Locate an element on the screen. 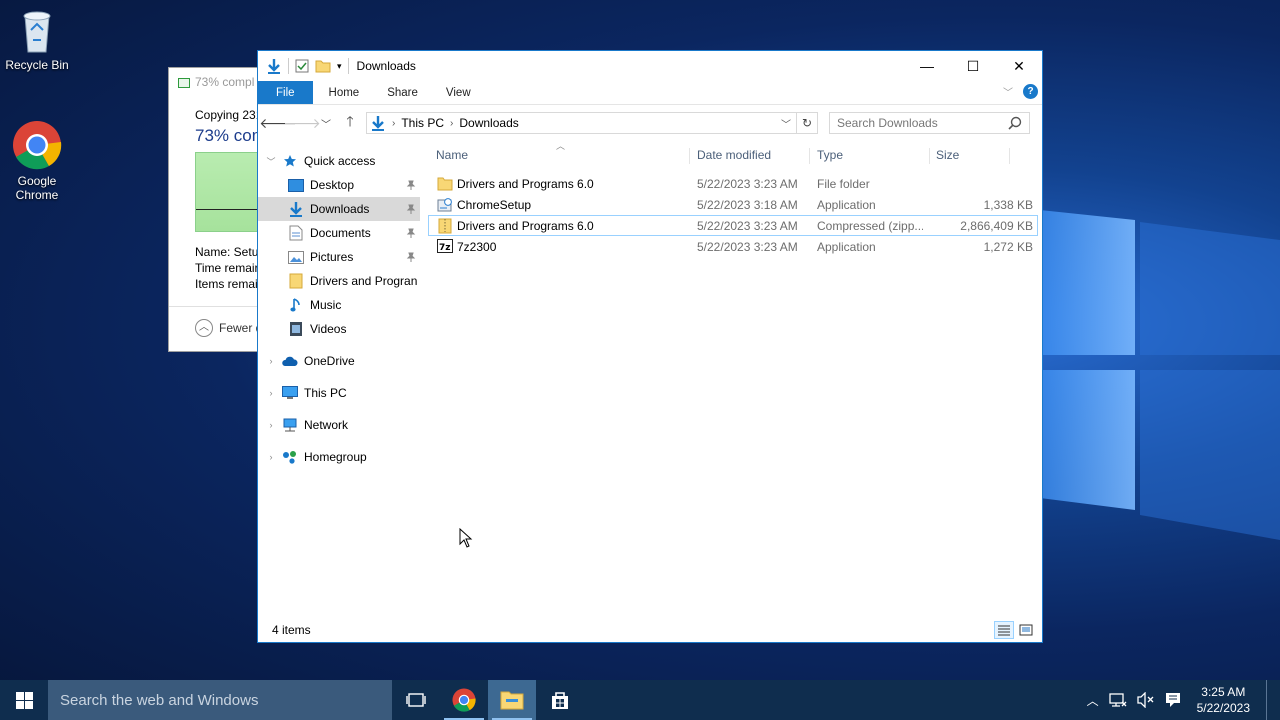 Image resolution: width=1280 pixels, height=720 pixels. start-button is located at coordinates (24, 700).